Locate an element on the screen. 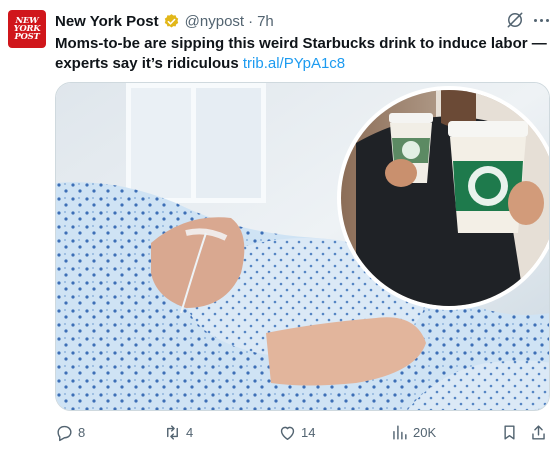 This screenshot has height=450, width=558. avatar: NEW YORK POST is located at coordinates (27, 29).